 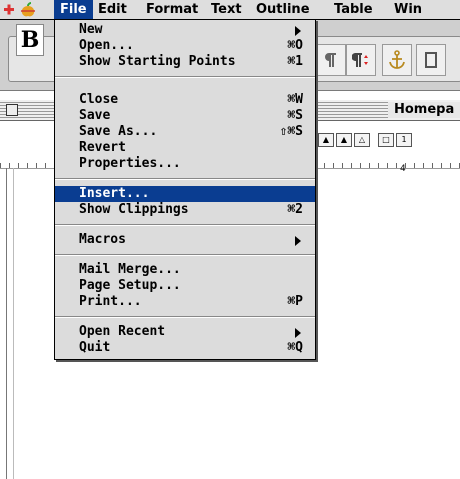 What do you see at coordinates (185, 62) in the screenshot?
I see `menu-item-show-starting-points: Show Starting Points ⌘1` at bounding box center [185, 62].